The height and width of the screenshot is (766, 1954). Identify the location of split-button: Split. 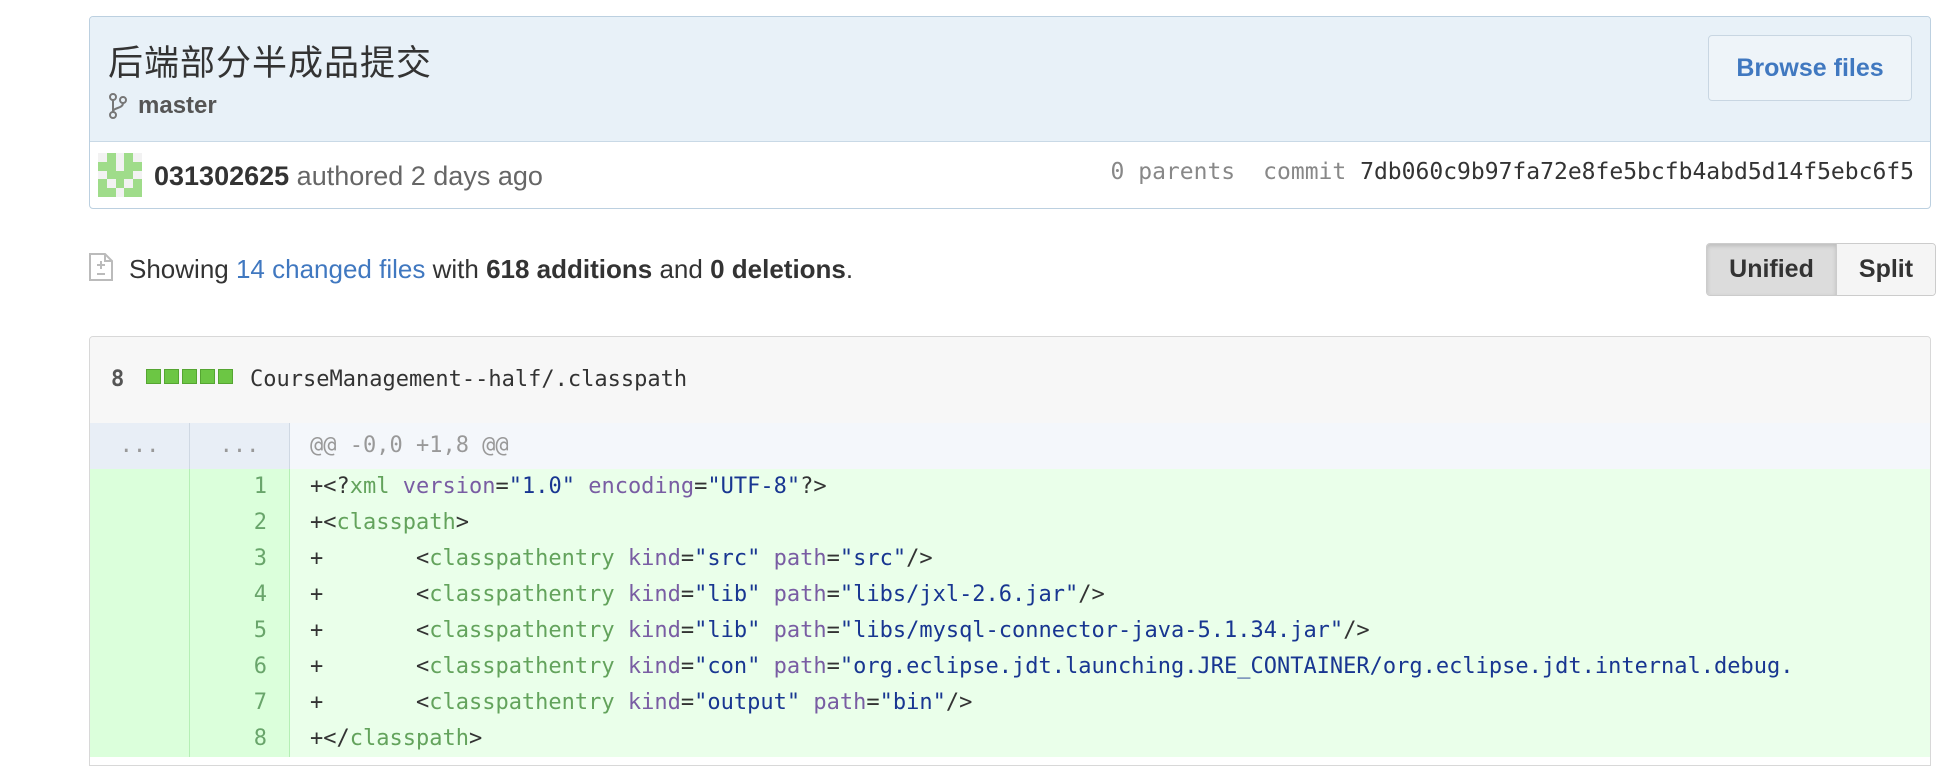
(1886, 269).